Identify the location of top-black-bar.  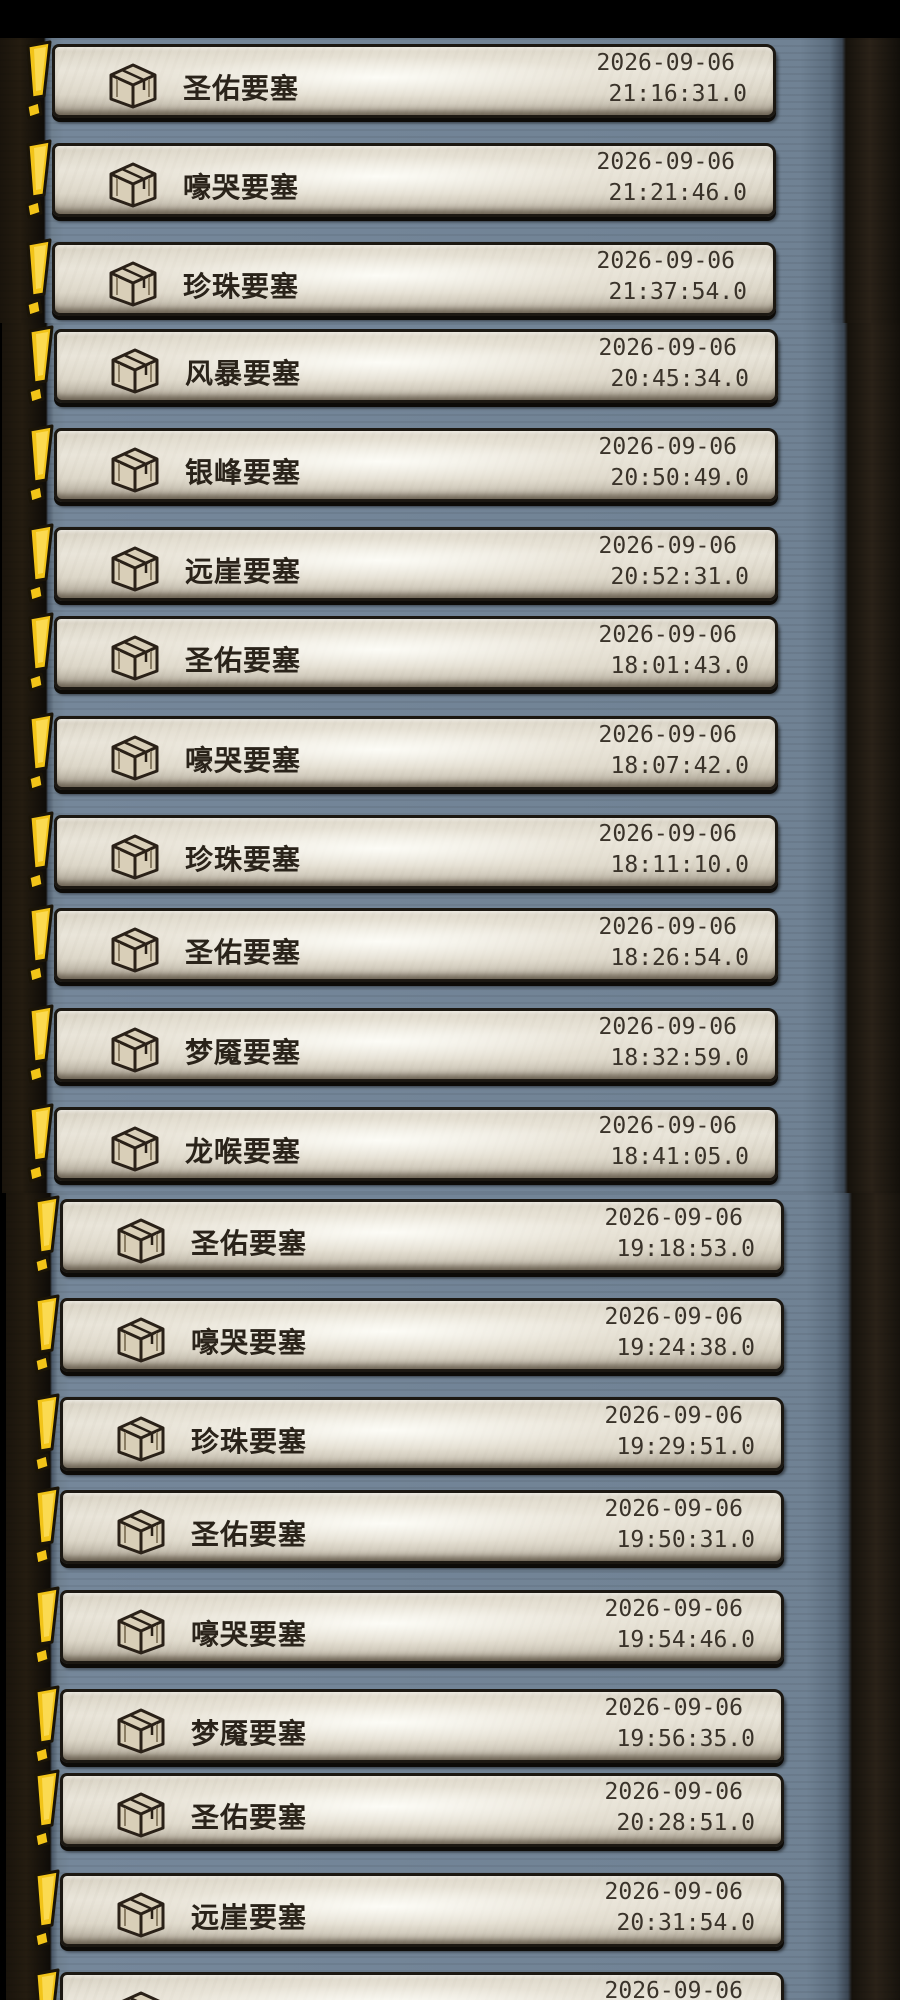
(450, 19).